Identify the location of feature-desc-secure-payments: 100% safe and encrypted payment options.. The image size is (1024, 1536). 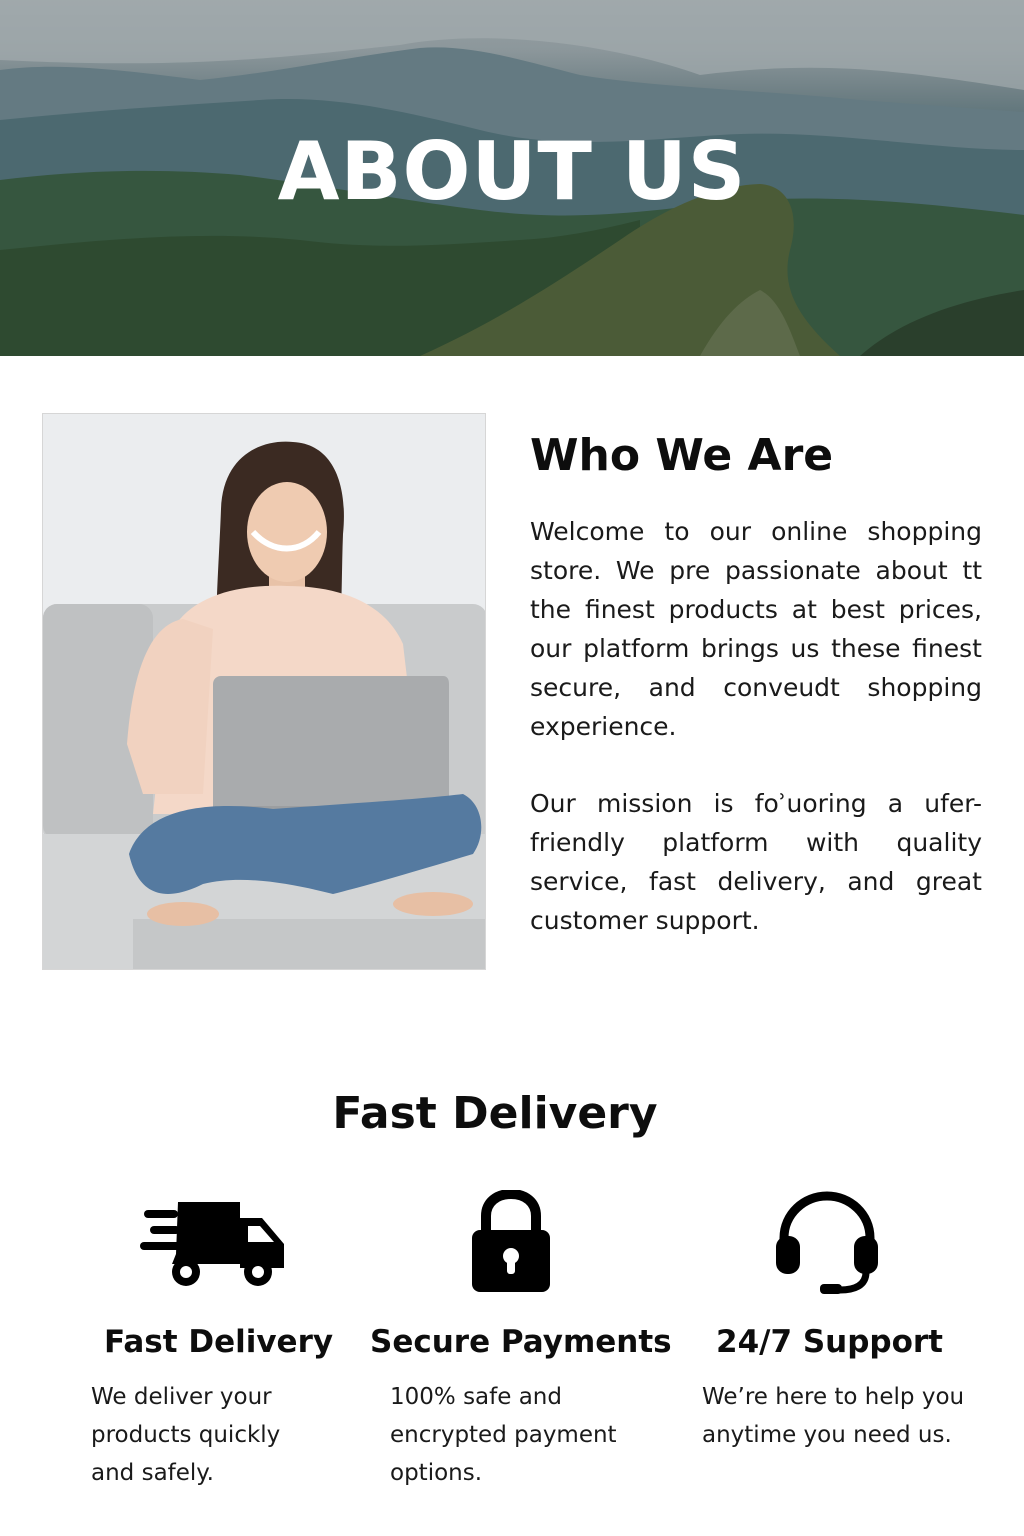
(503, 1435).